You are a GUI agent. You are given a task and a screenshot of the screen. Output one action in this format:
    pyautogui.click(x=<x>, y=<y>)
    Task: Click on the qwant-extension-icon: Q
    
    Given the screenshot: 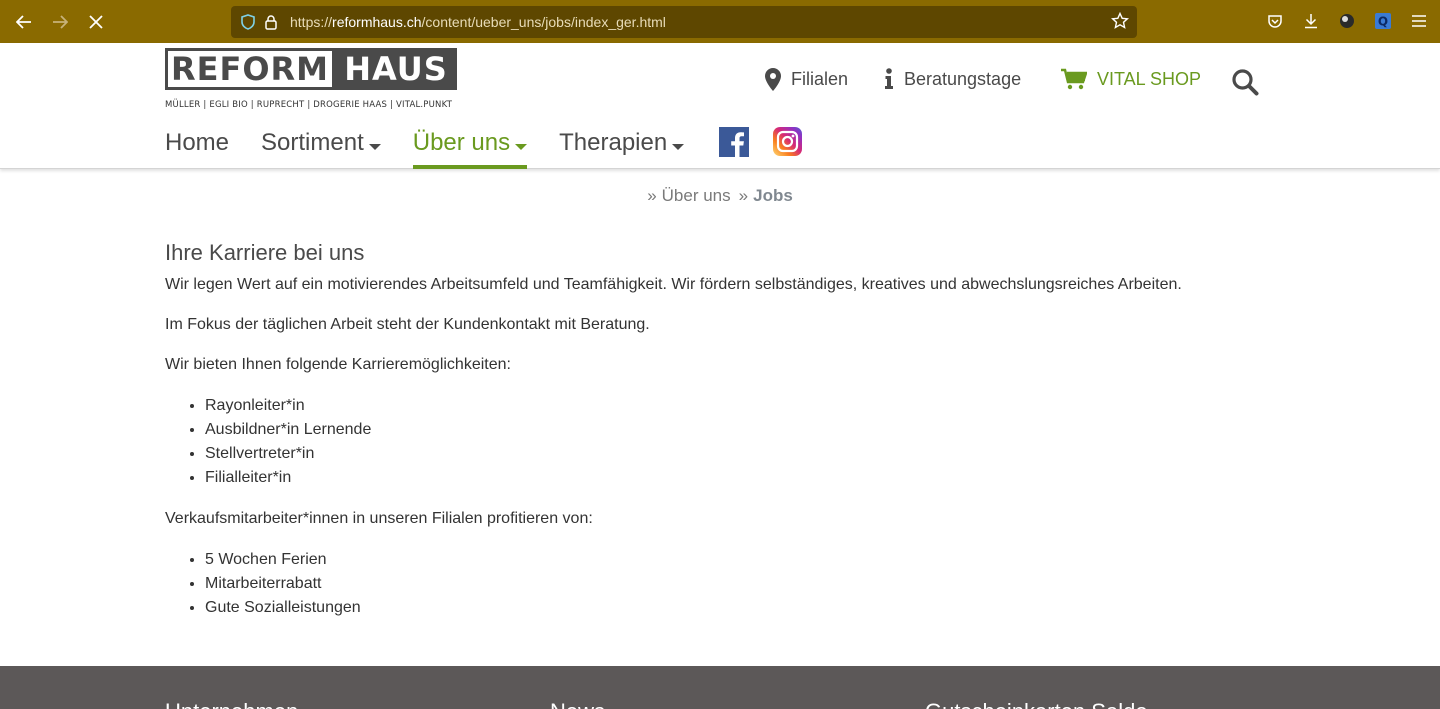 What is the action you would take?
    pyautogui.click(x=1383, y=21)
    